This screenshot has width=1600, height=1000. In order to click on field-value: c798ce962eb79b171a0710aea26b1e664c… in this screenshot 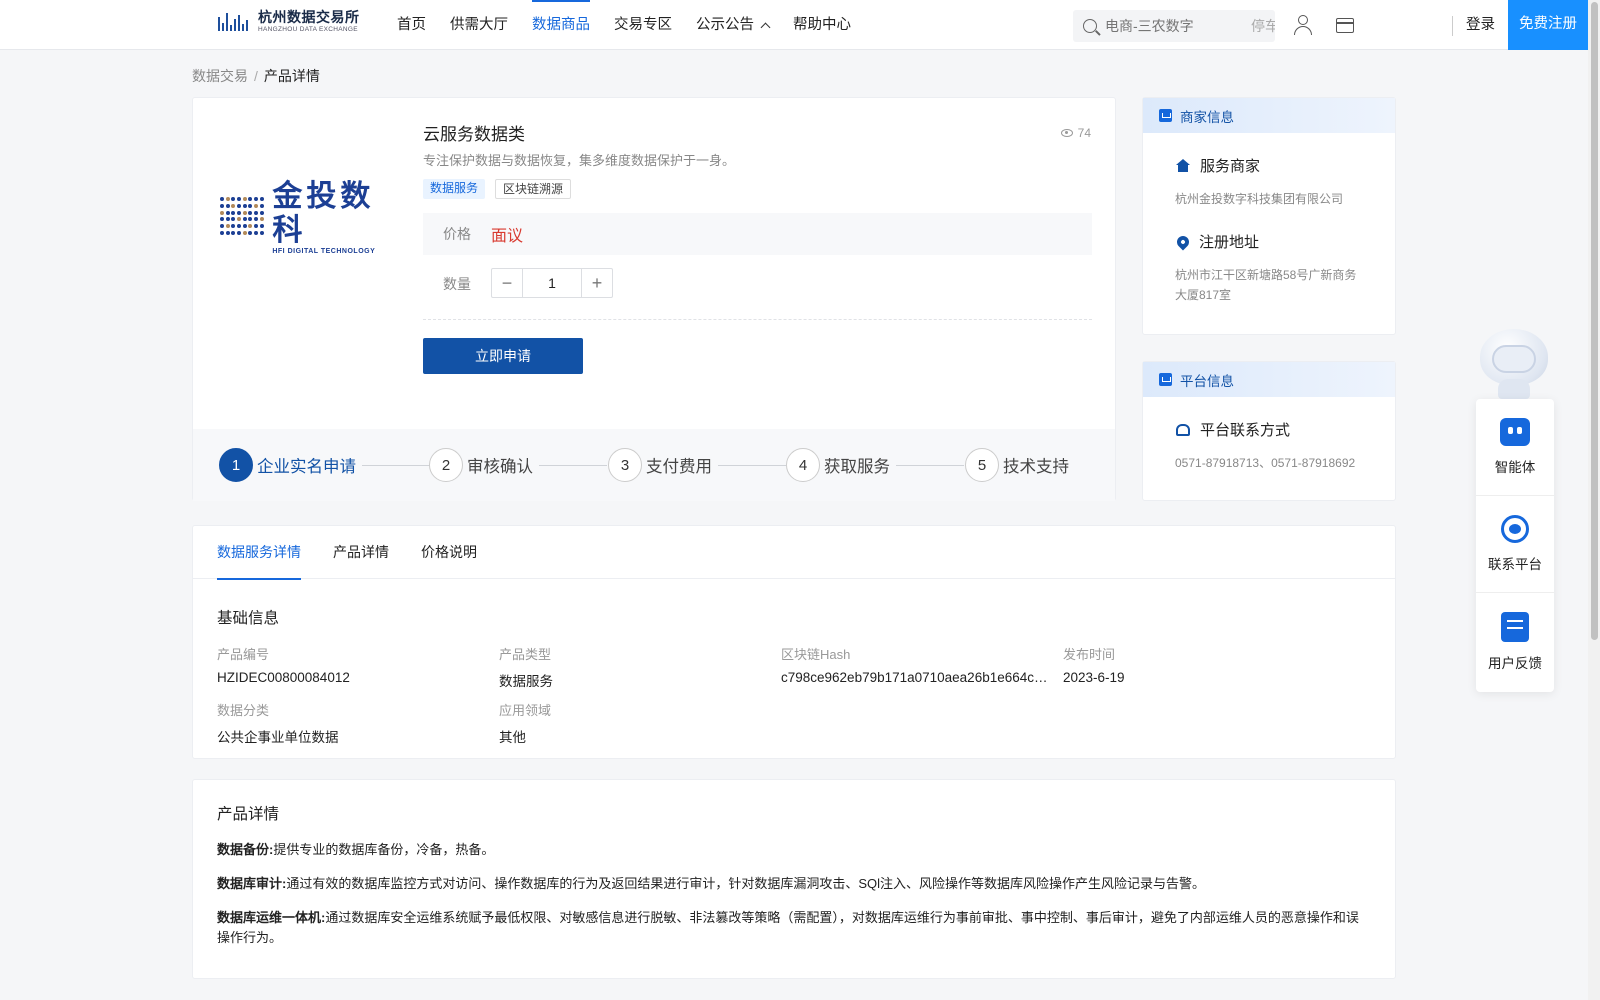, I will do `click(914, 677)`.